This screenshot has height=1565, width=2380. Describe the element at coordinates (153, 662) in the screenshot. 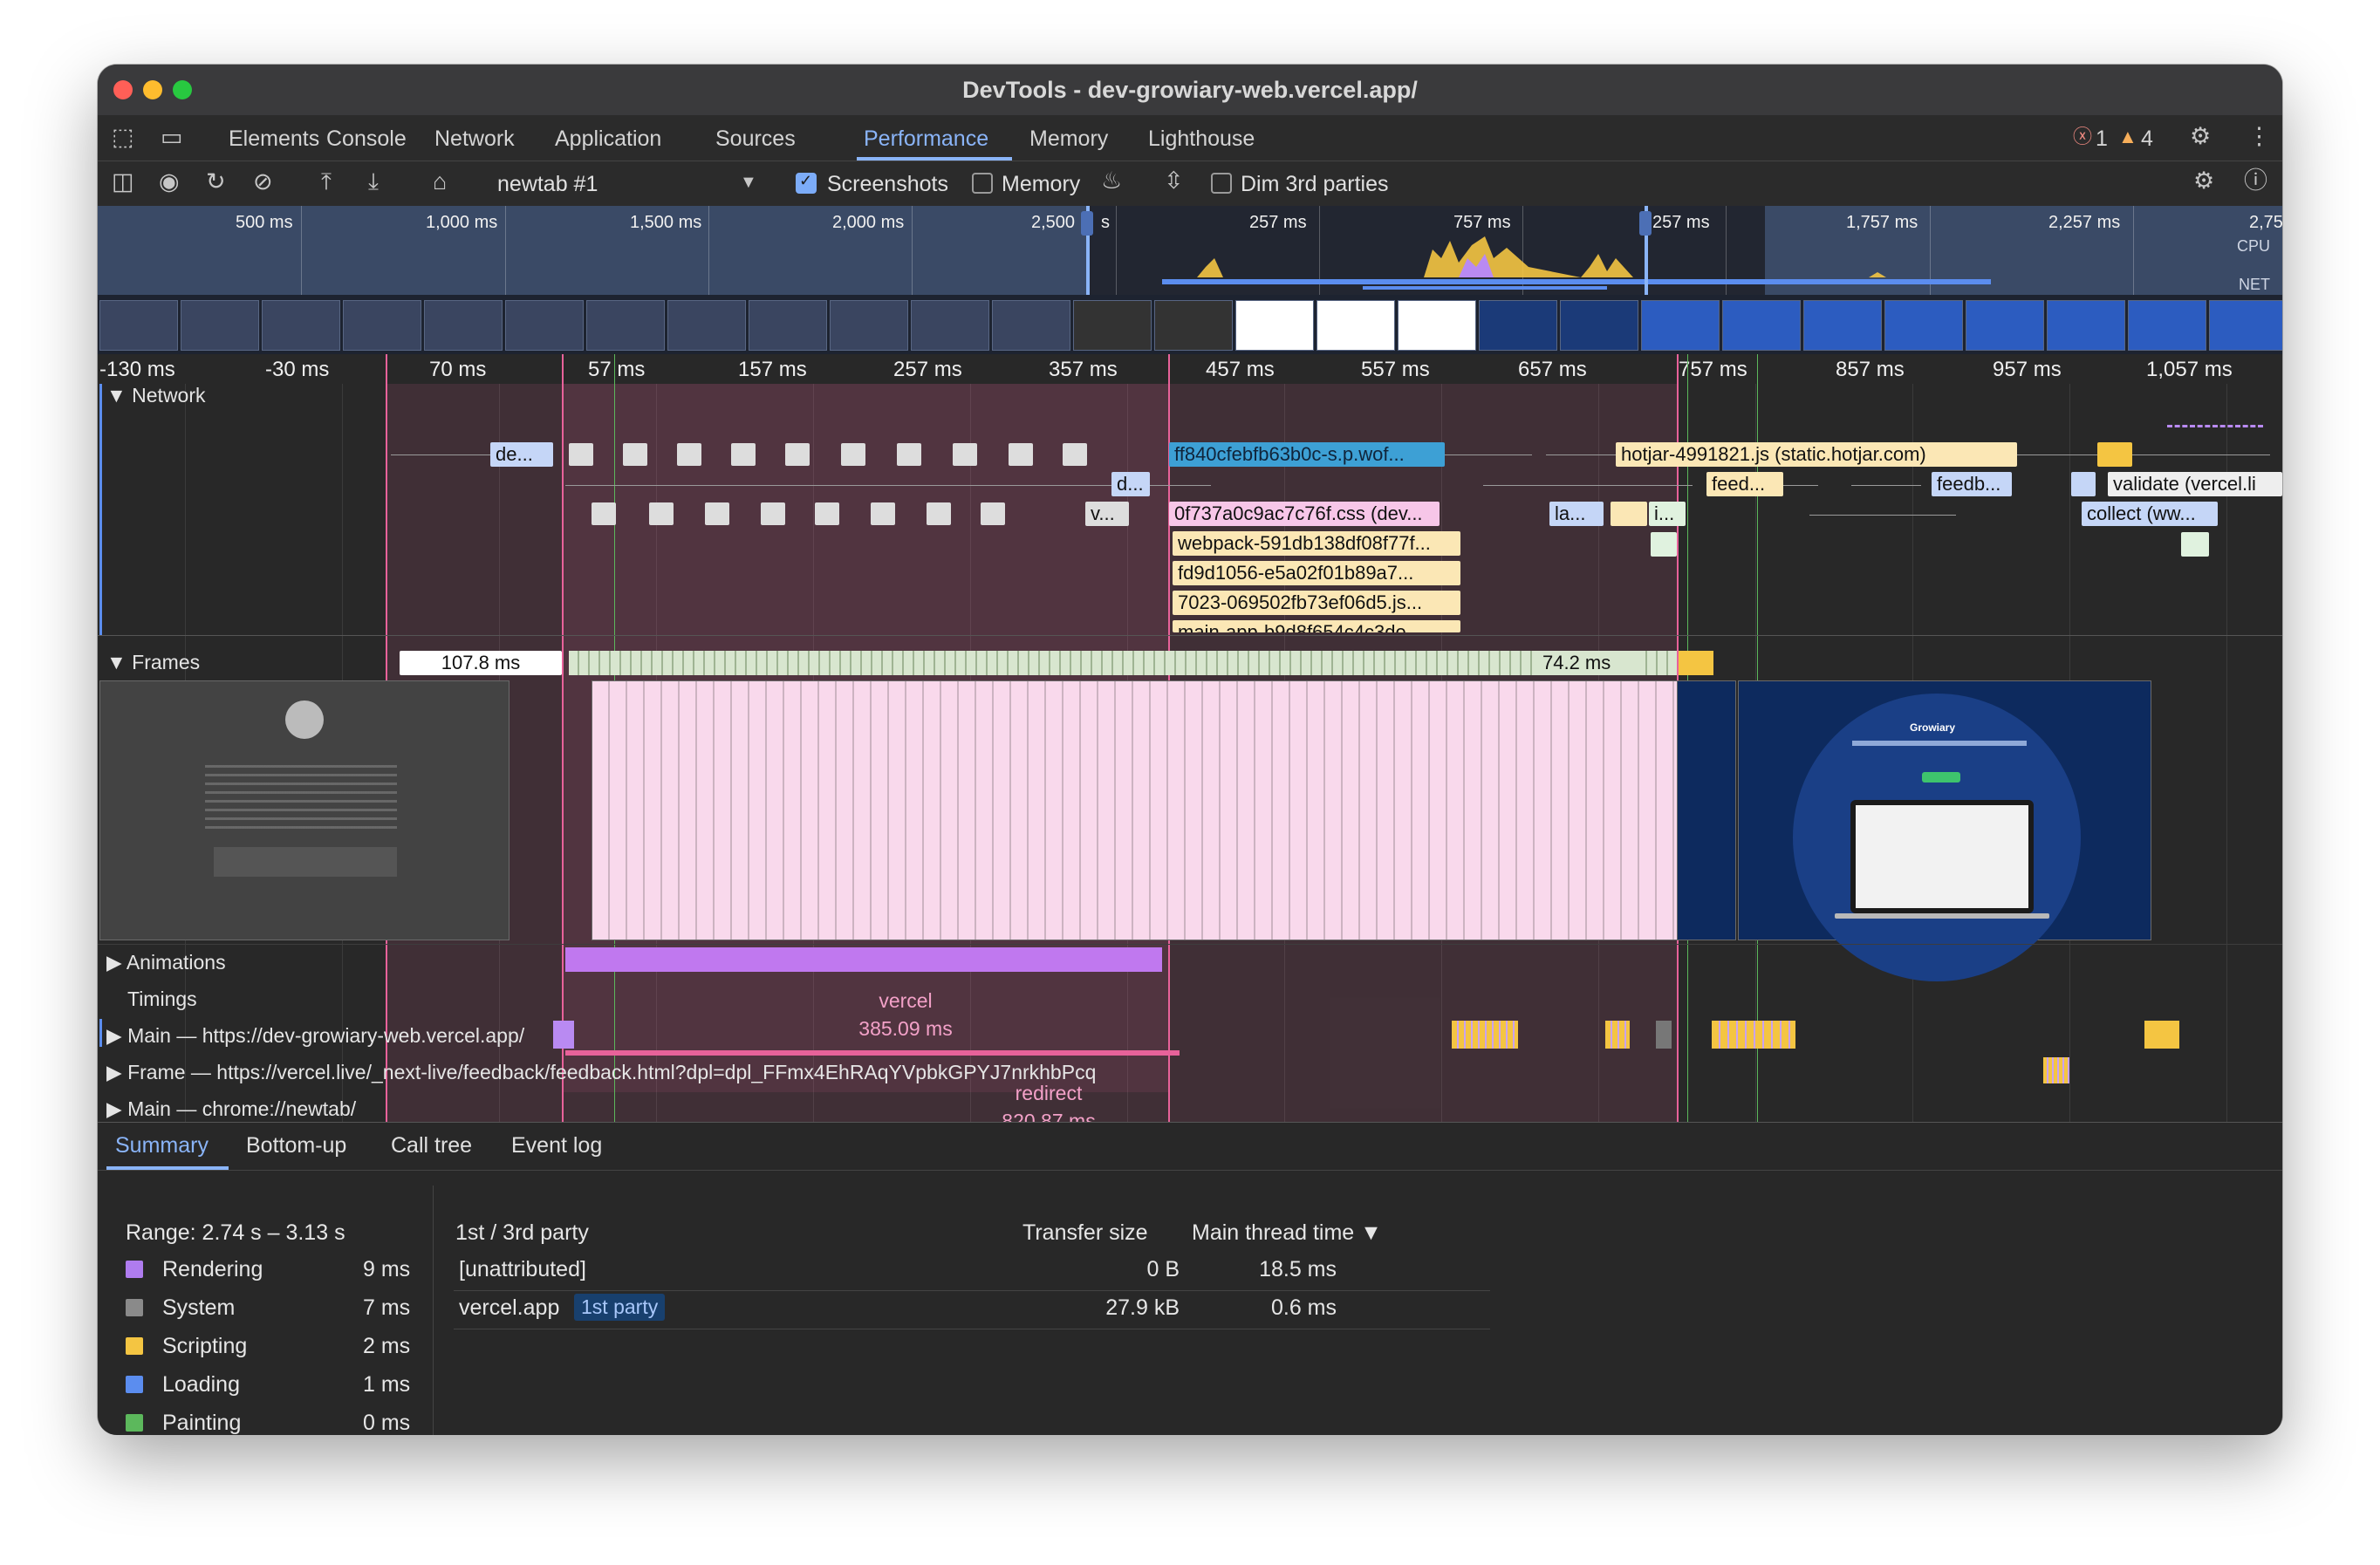

I see `frames-track-header: ▼ Frames` at that location.